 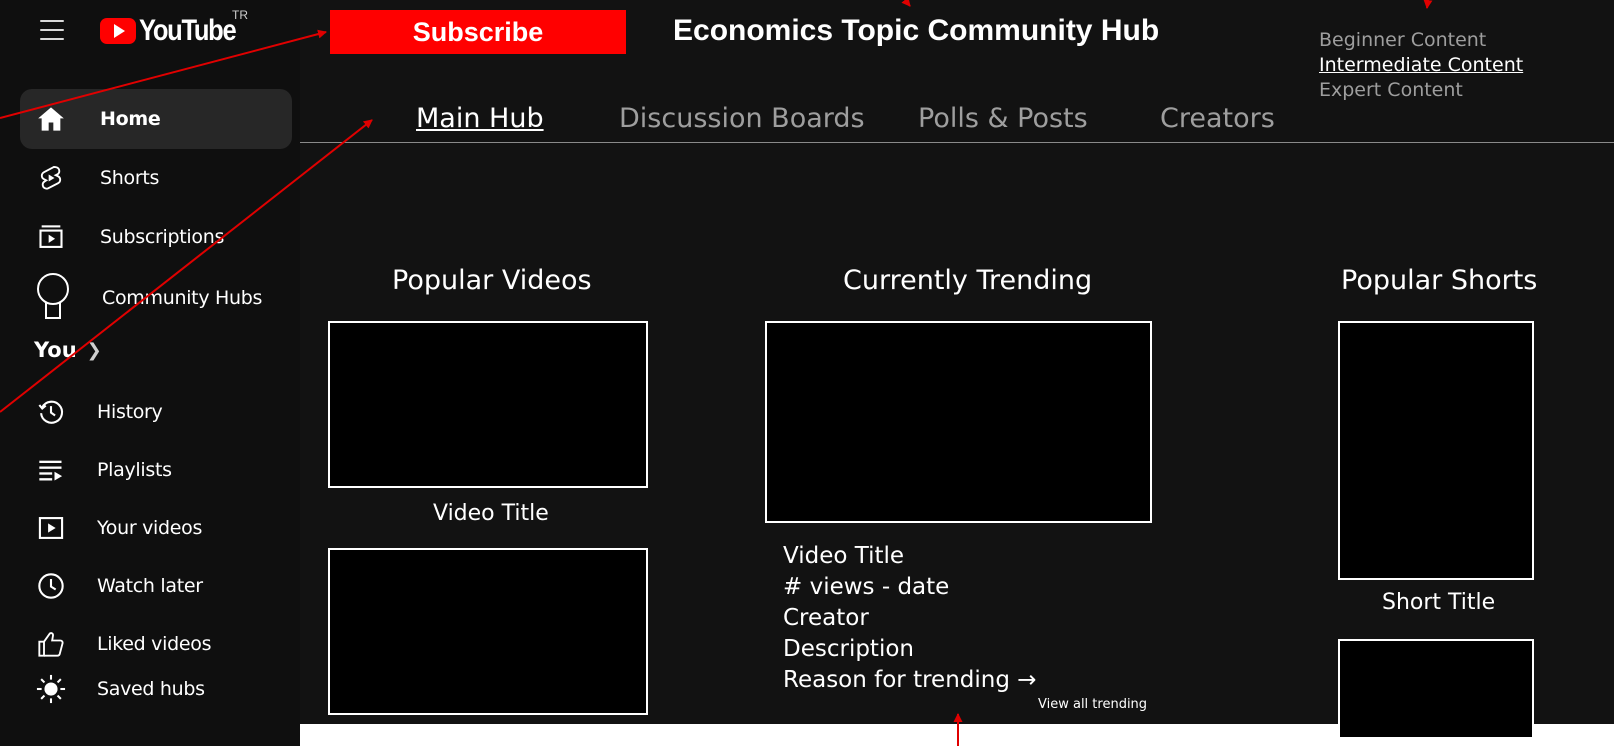 What do you see at coordinates (848, 649) in the screenshot?
I see `trending-description: Description` at bounding box center [848, 649].